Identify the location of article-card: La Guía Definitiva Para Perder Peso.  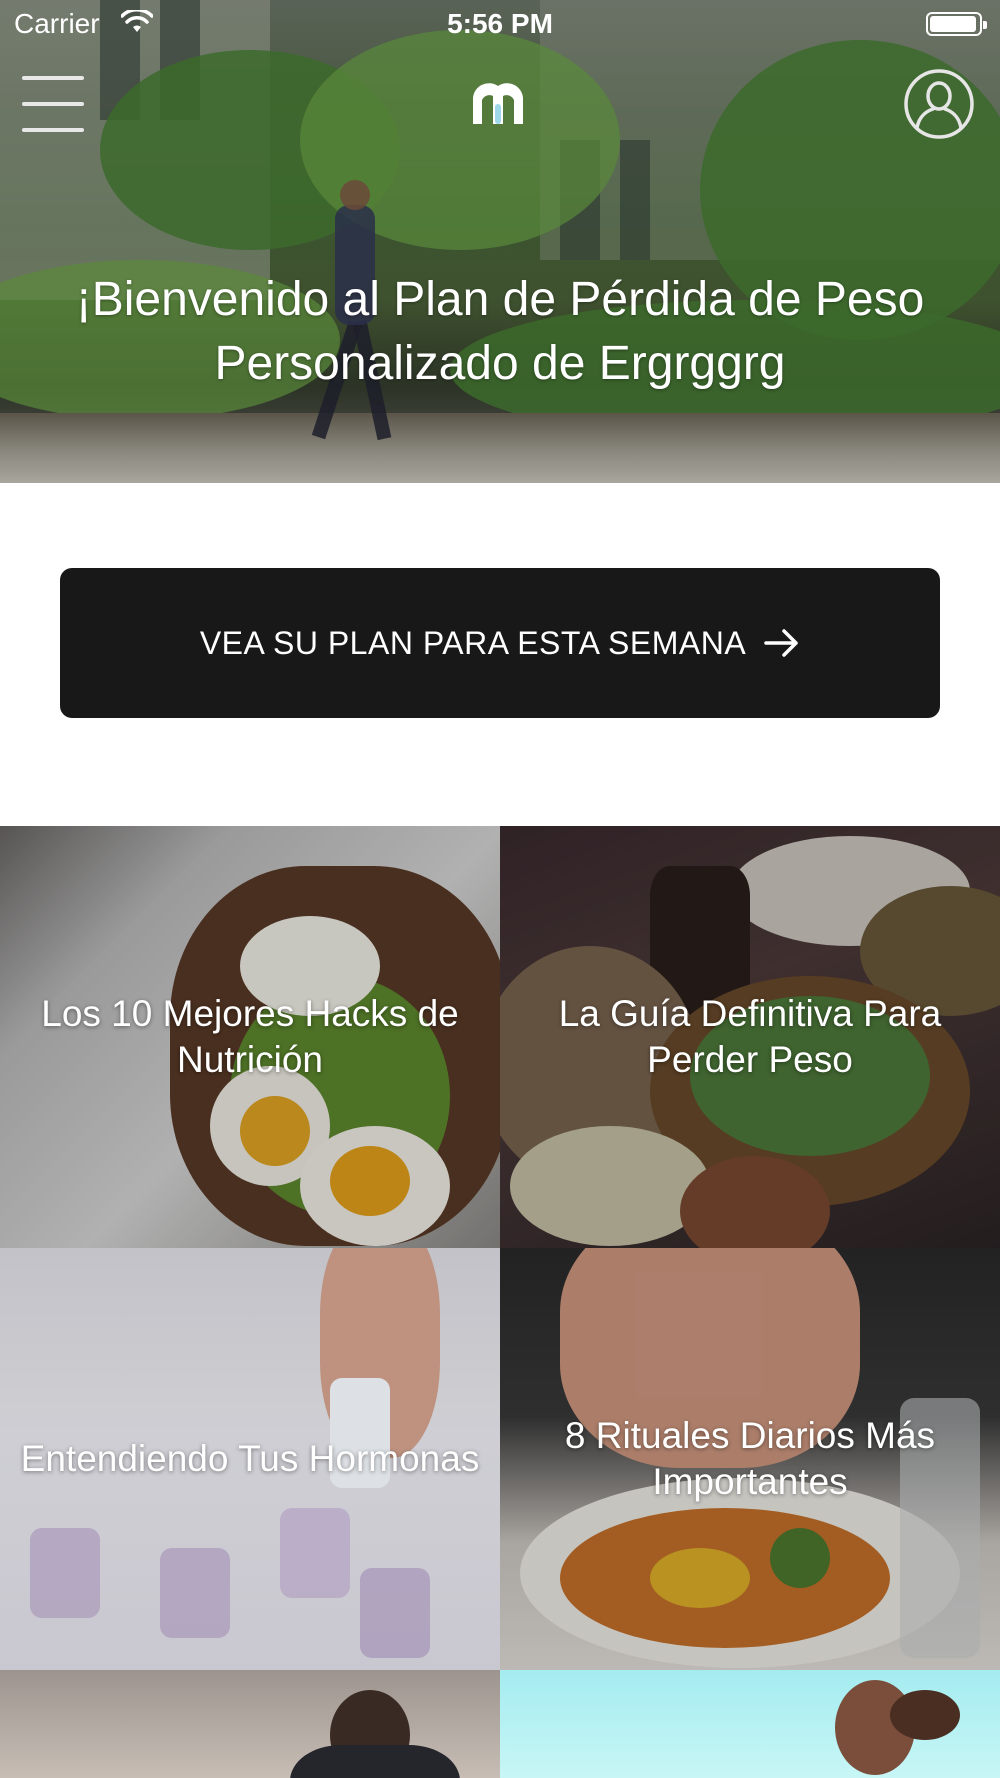
(750, 1037).